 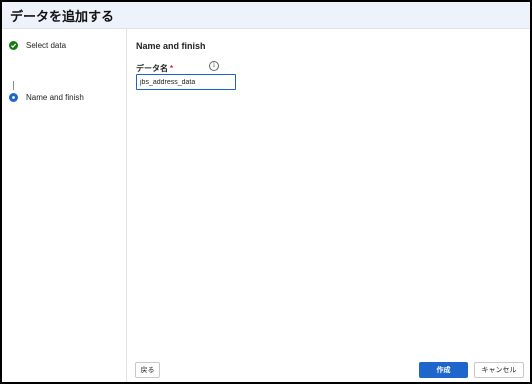 What do you see at coordinates (13, 45) in the screenshot?
I see `checkmark-icon` at bounding box center [13, 45].